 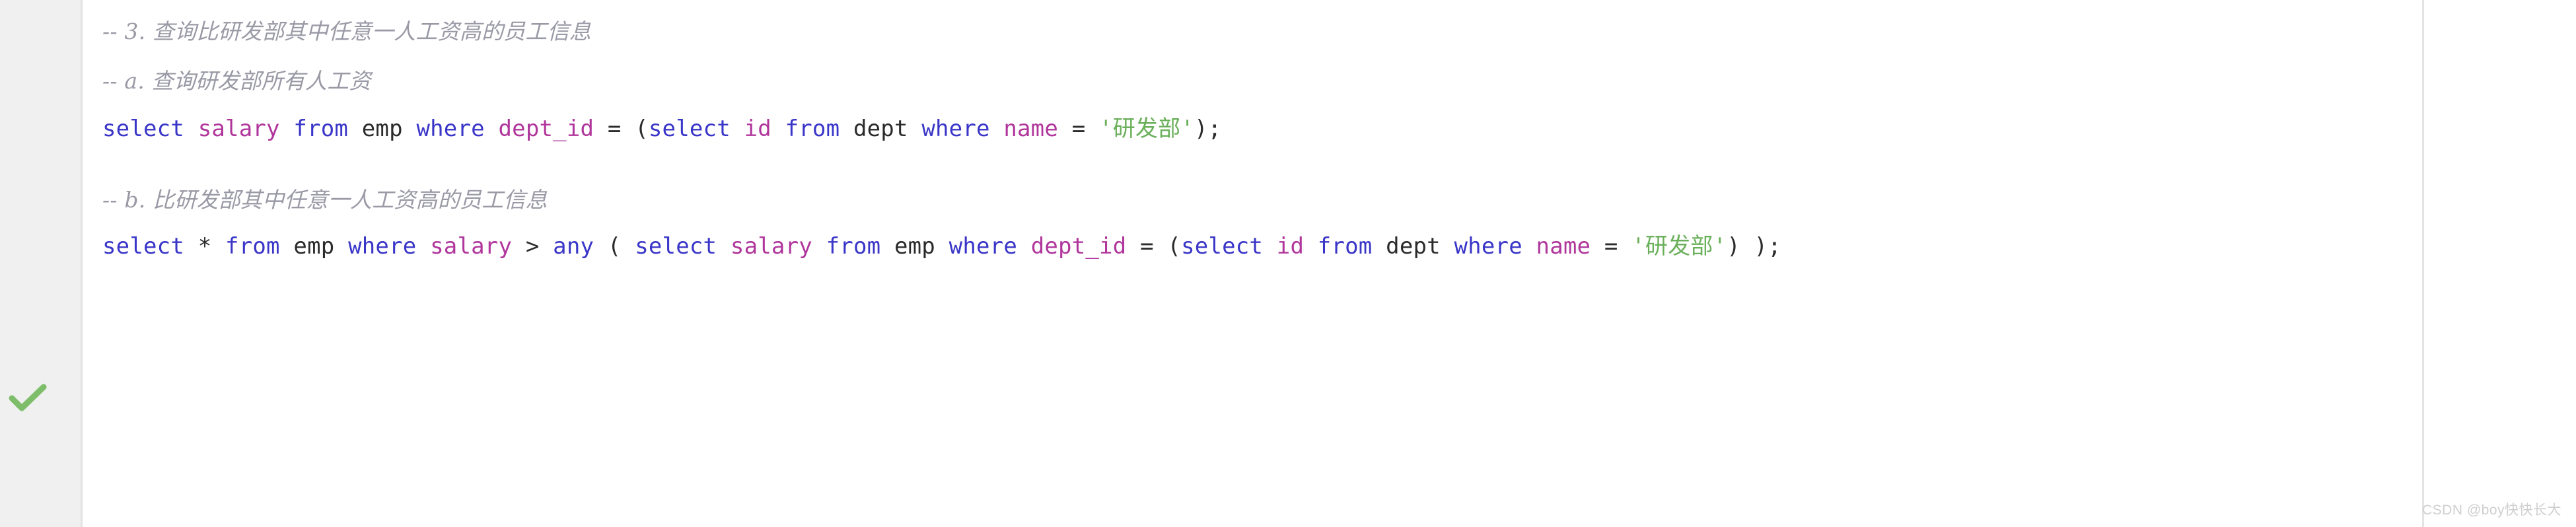 What do you see at coordinates (41, 263) in the screenshot?
I see `editor-gutter` at bounding box center [41, 263].